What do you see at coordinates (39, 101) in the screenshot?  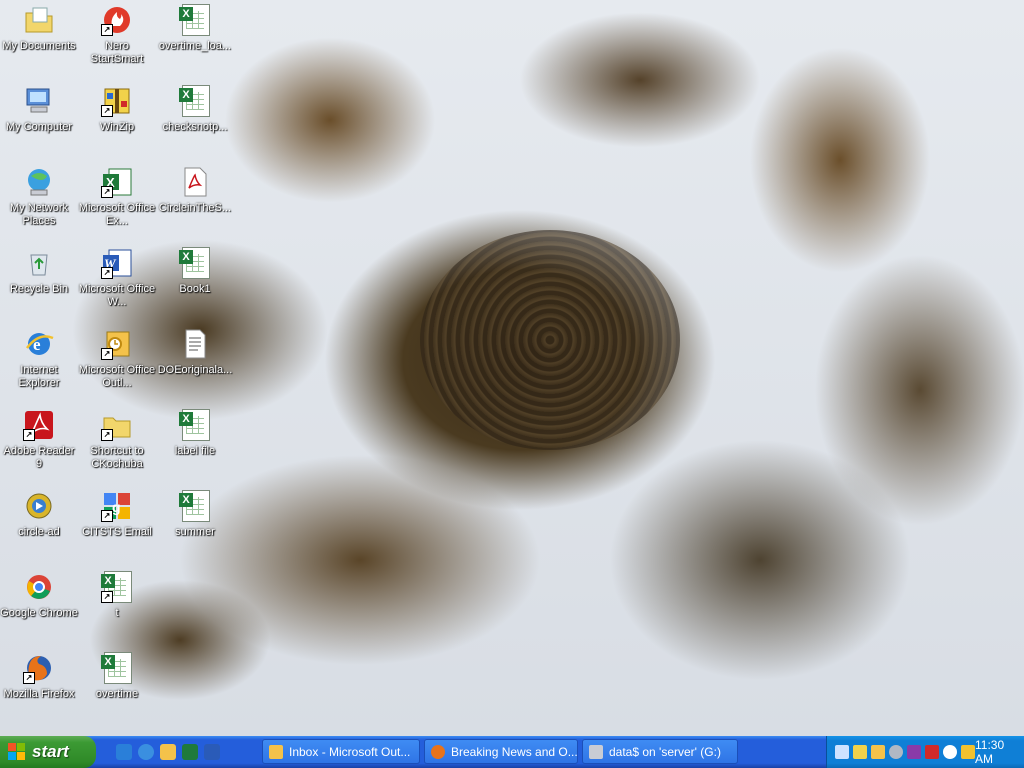 I see `computer-icon` at bounding box center [39, 101].